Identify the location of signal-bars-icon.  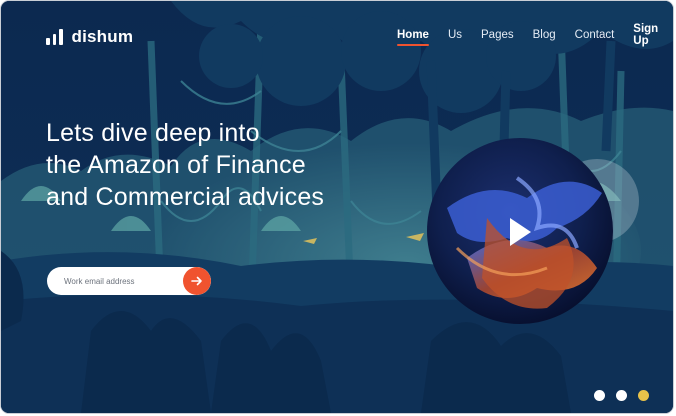
(54, 37).